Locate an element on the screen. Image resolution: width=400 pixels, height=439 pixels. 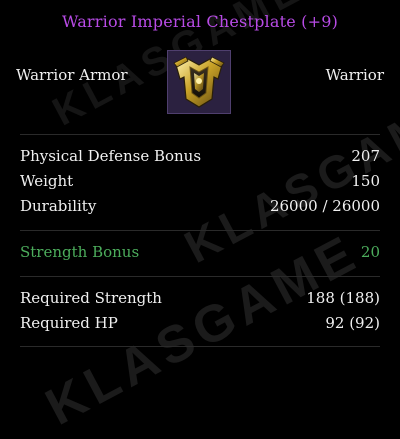
stat-row-strength-bonus: Strength Bonus 20 is located at coordinates (200, 254).